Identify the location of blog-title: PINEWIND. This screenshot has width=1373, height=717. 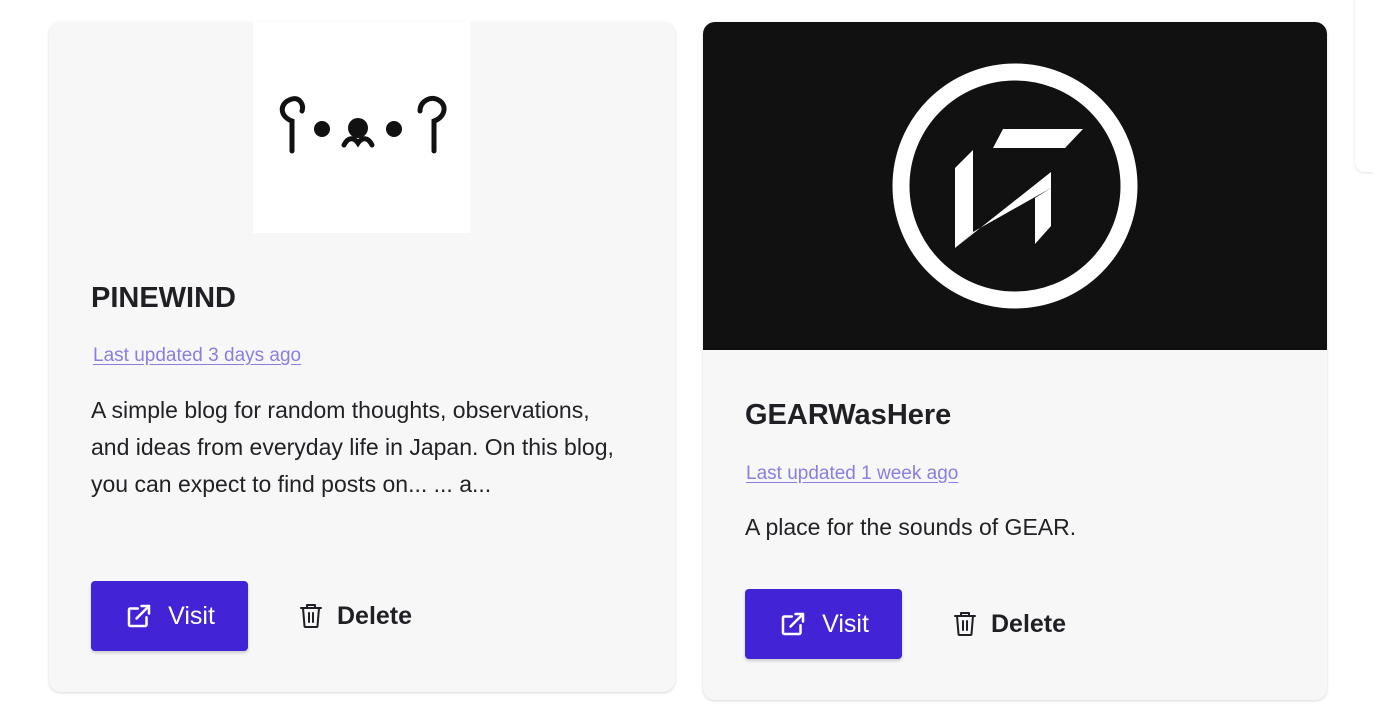
(163, 298).